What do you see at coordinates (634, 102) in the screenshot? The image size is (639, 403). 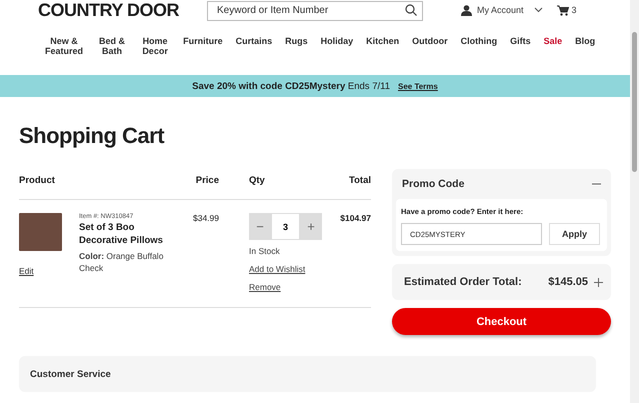 I see `scrollbar-thumb` at bounding box center [634, 102].